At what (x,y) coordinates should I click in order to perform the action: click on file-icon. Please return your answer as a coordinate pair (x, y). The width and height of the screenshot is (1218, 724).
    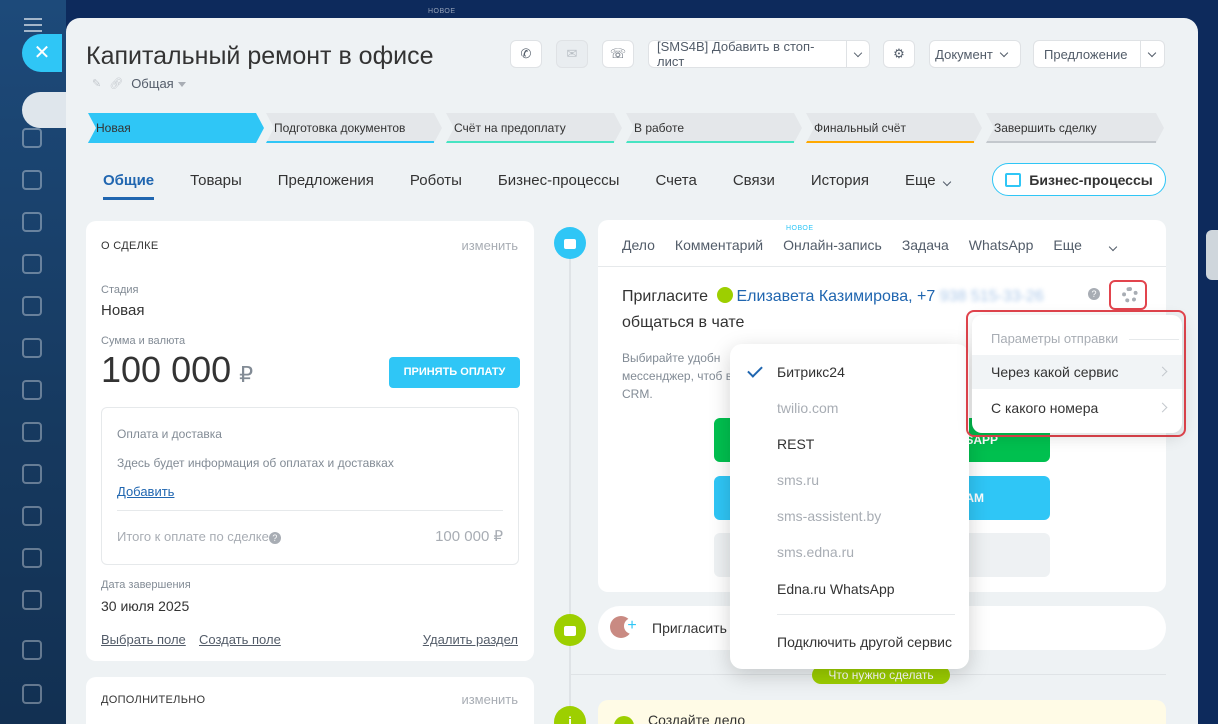
    Looking at the image, I should click on (32, 306).